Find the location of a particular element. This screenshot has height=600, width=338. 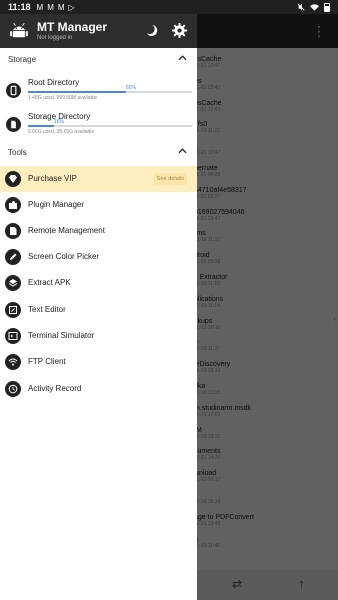

storage-usage-text: 1.48G used, 999.50M available is located at coordinates (63, 98).